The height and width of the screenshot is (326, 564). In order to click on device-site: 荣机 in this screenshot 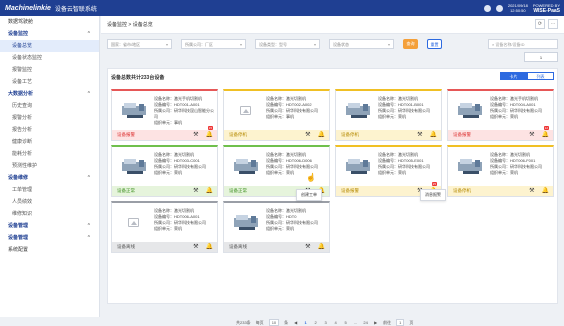, I will do `click(514, 116)`.